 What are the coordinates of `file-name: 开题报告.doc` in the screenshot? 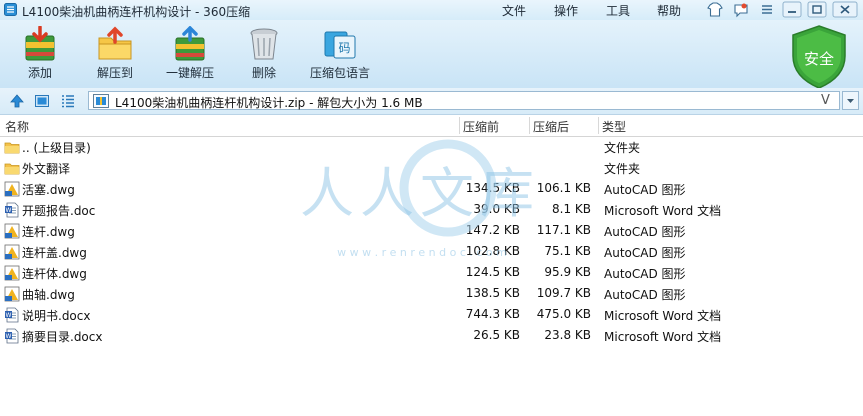 It's located at (59, 211).